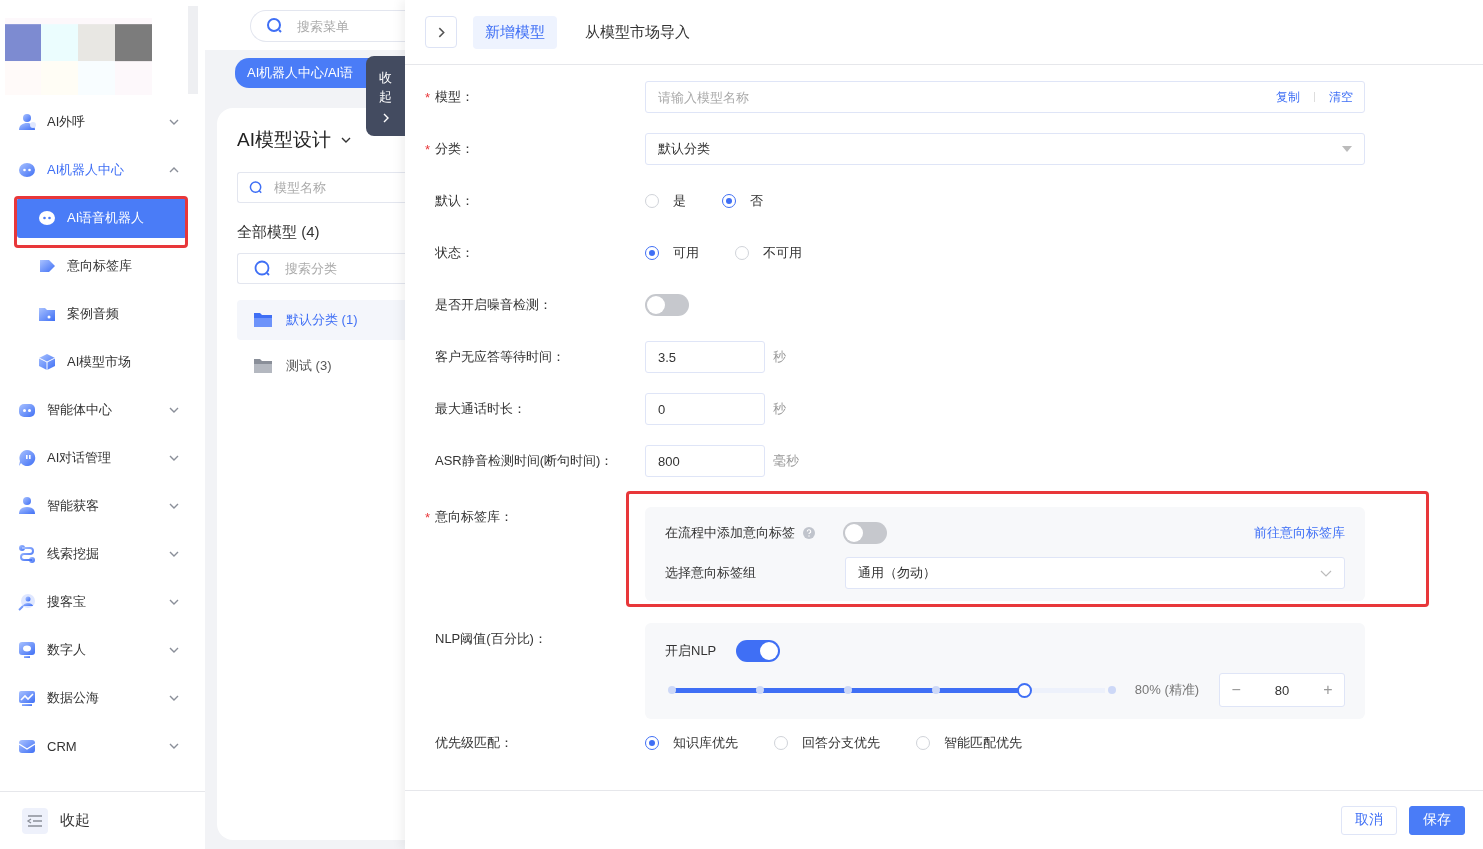 This screenshot has height=849, width=1483. I want to click on unit-label: 毫秒, so click(786, 461).